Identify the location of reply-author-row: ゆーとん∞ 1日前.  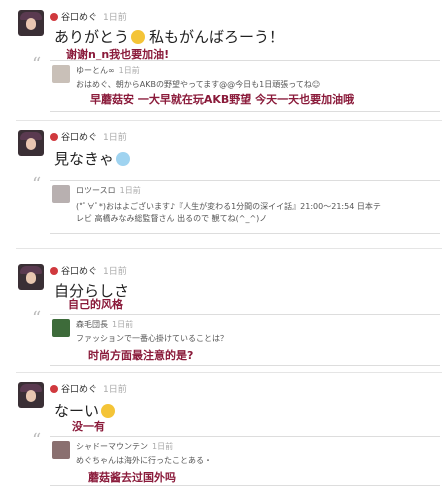
(108, 70).